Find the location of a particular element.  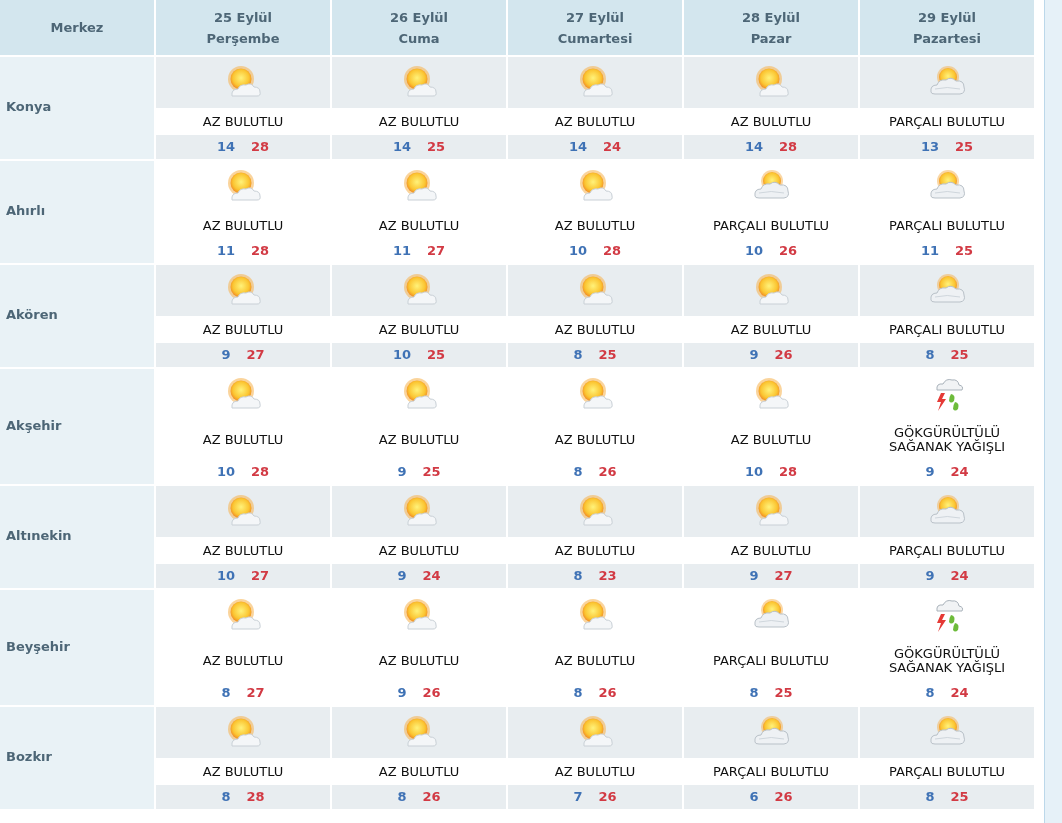

date-label: 29 Eylül is located at coordinates (947, 17).